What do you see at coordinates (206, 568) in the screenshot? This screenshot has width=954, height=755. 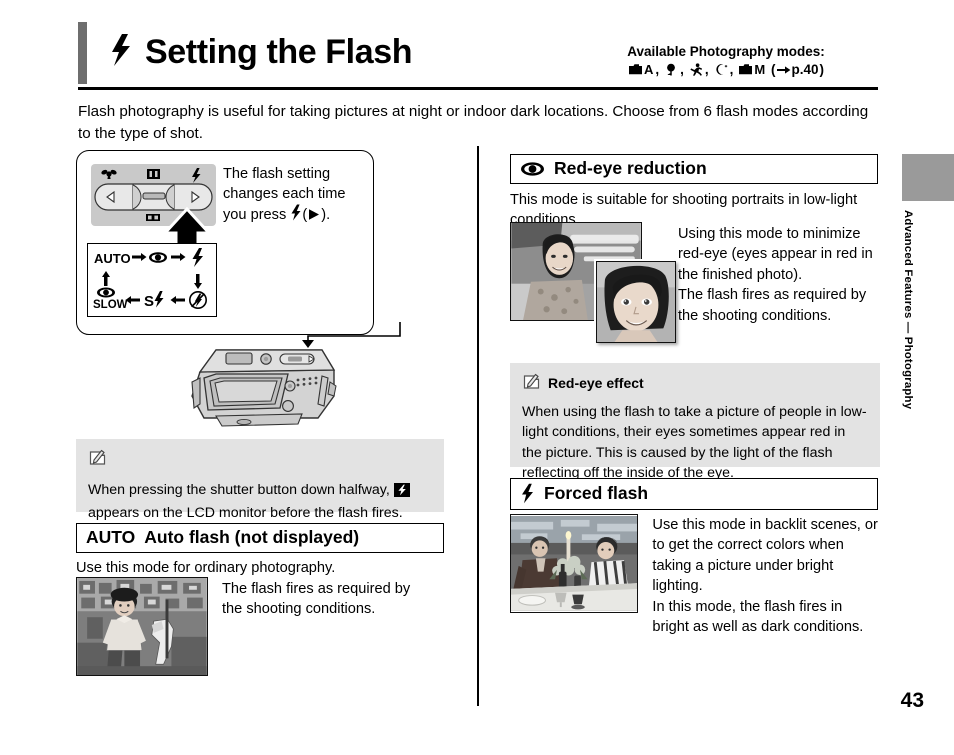 I see `auto-subtitle: Use this mode for ordinary photography.` at bounding box center [206, 568].